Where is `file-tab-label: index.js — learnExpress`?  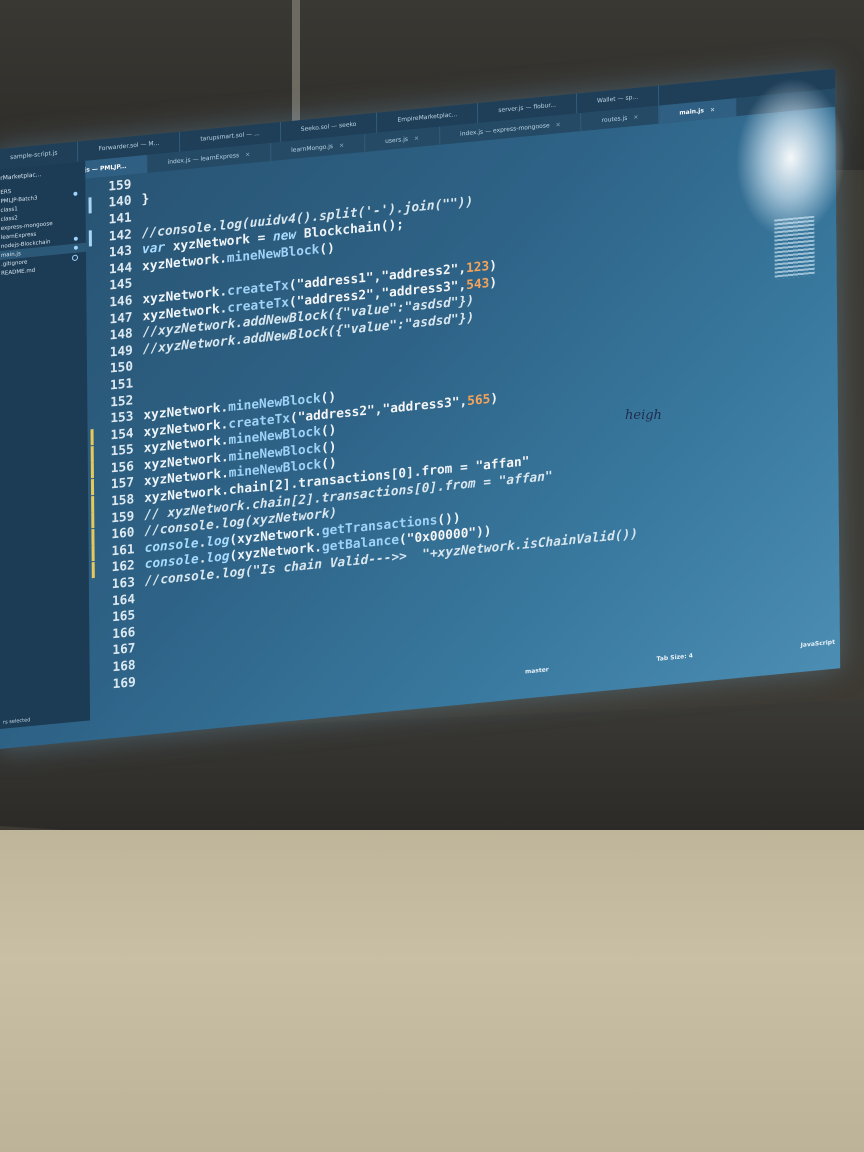
file-tab-label: index.js — learnExpress is located at coordinates (203, 159).